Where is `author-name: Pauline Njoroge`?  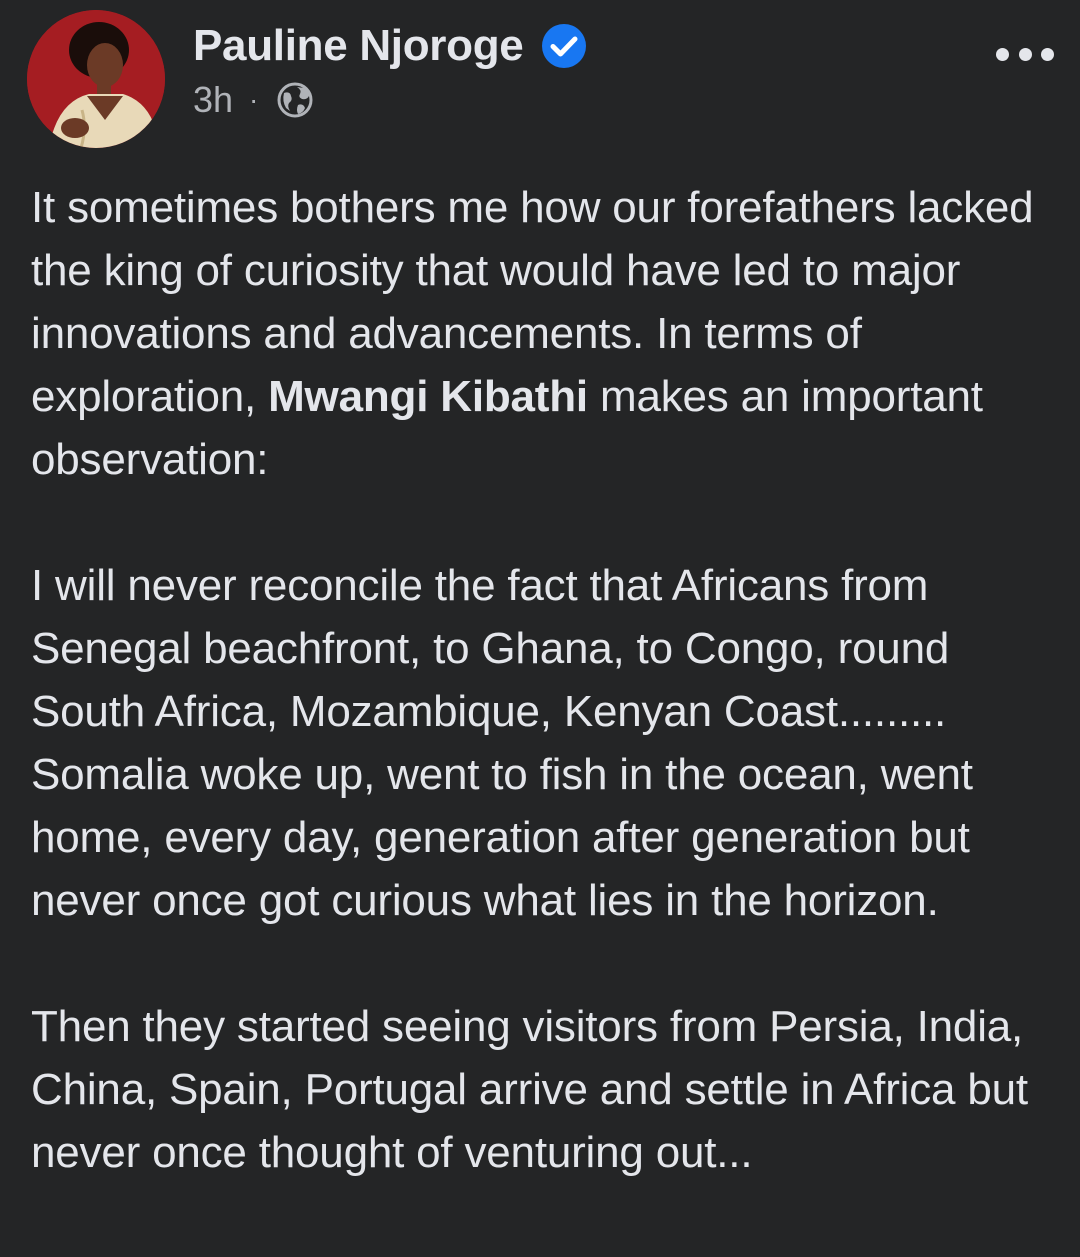 author-name: Pauline Njoroge is located at coordinates (358, 46).